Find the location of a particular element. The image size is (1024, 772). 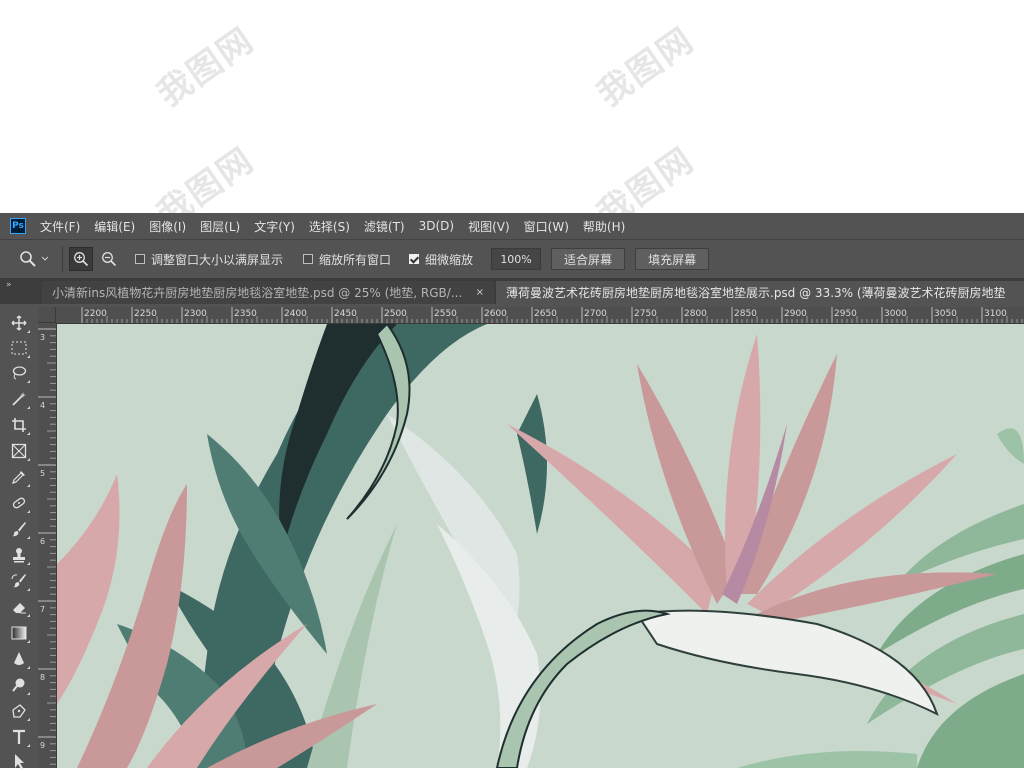

stamp-icon is located at coordinates (19, 555).